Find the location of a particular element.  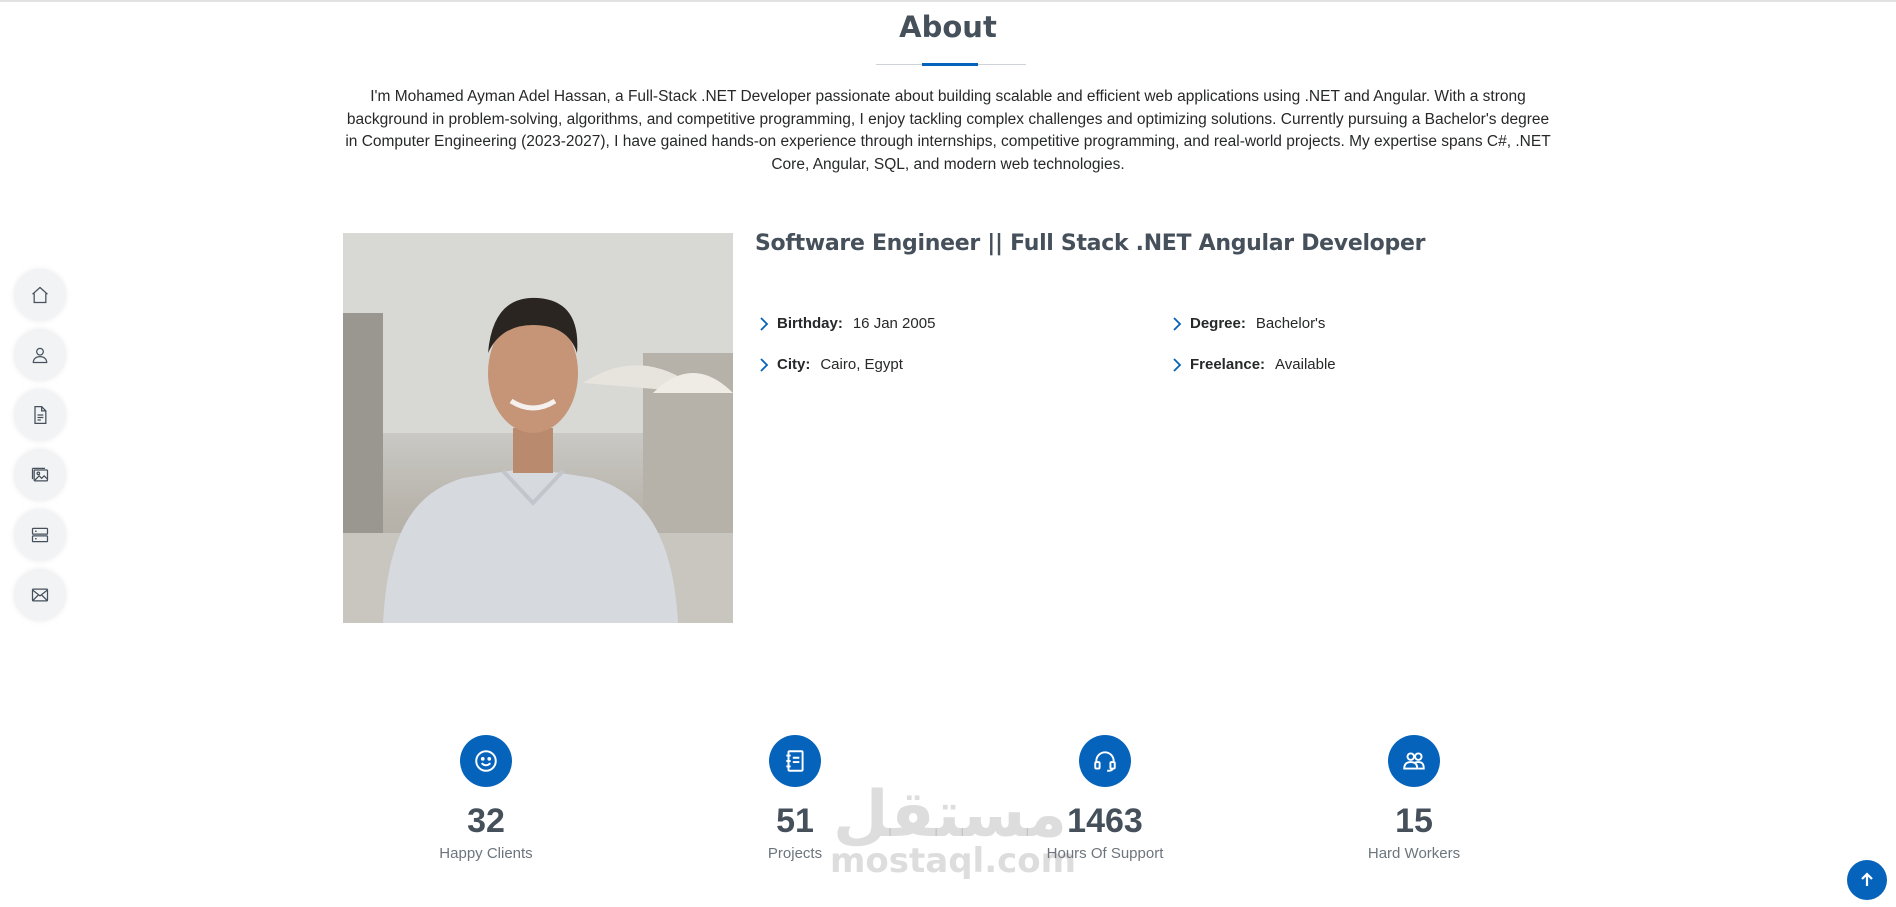

info-value: Cairo, Egypt is located at coordinates (861, 364).